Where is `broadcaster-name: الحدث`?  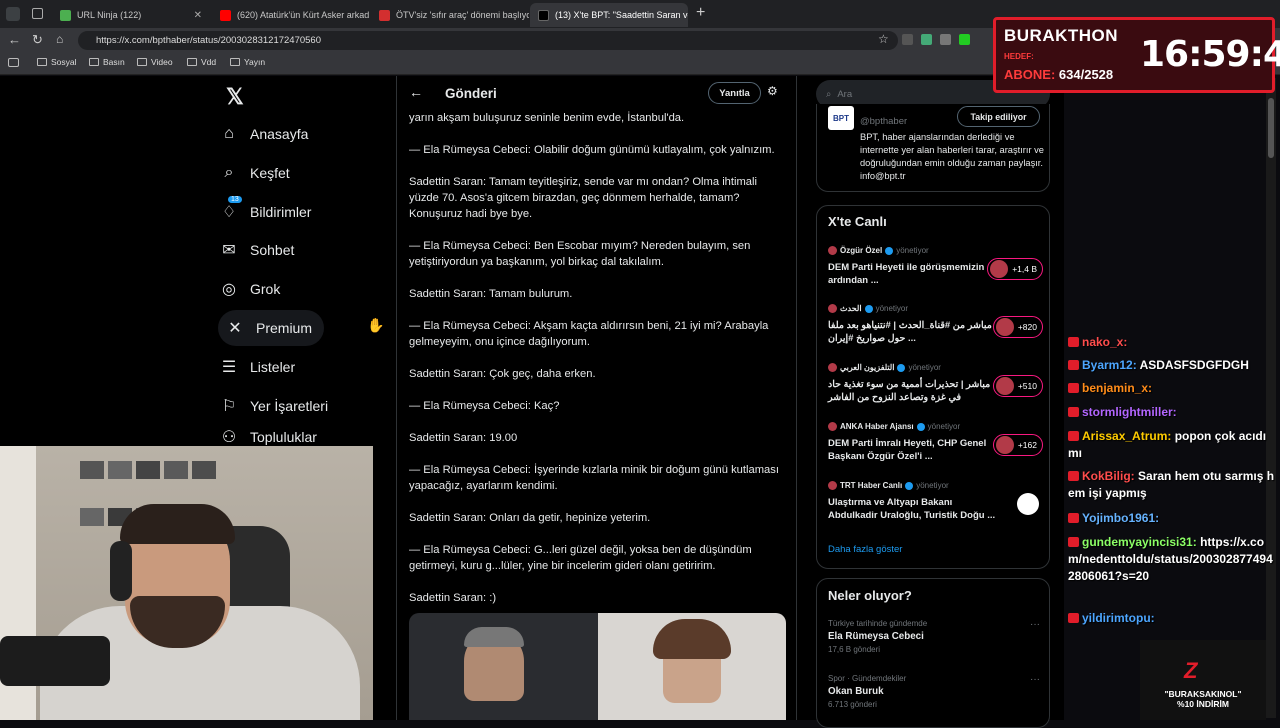 broadcaster-name: الحدث is located at coordinates (851, 308).